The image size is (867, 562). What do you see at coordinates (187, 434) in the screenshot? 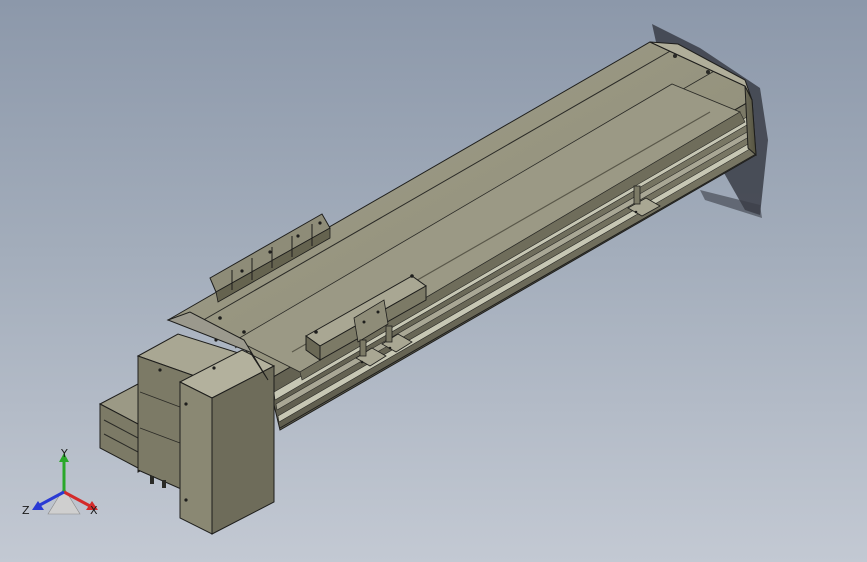
I see `motor-housing` at bounding box center [187, 434].